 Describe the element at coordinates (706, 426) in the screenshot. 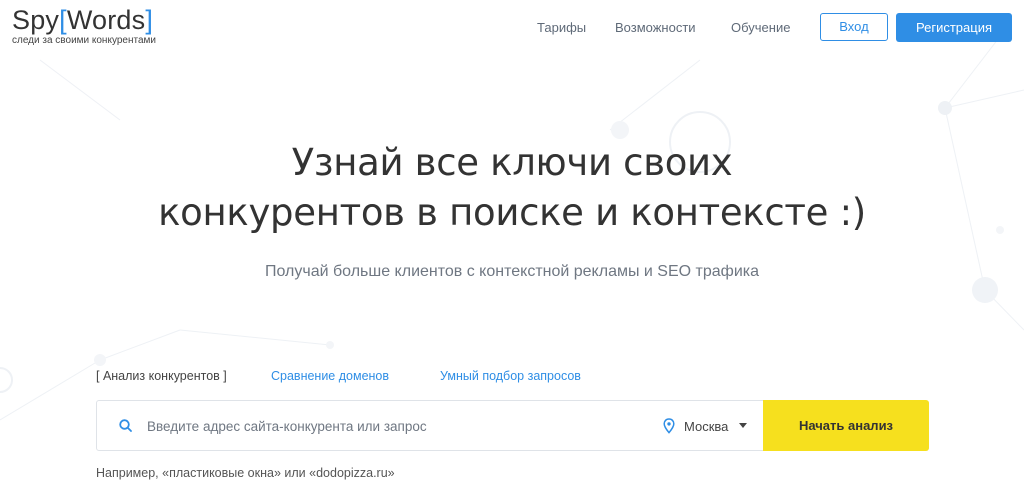

I see `city-name: Москва` at that location.